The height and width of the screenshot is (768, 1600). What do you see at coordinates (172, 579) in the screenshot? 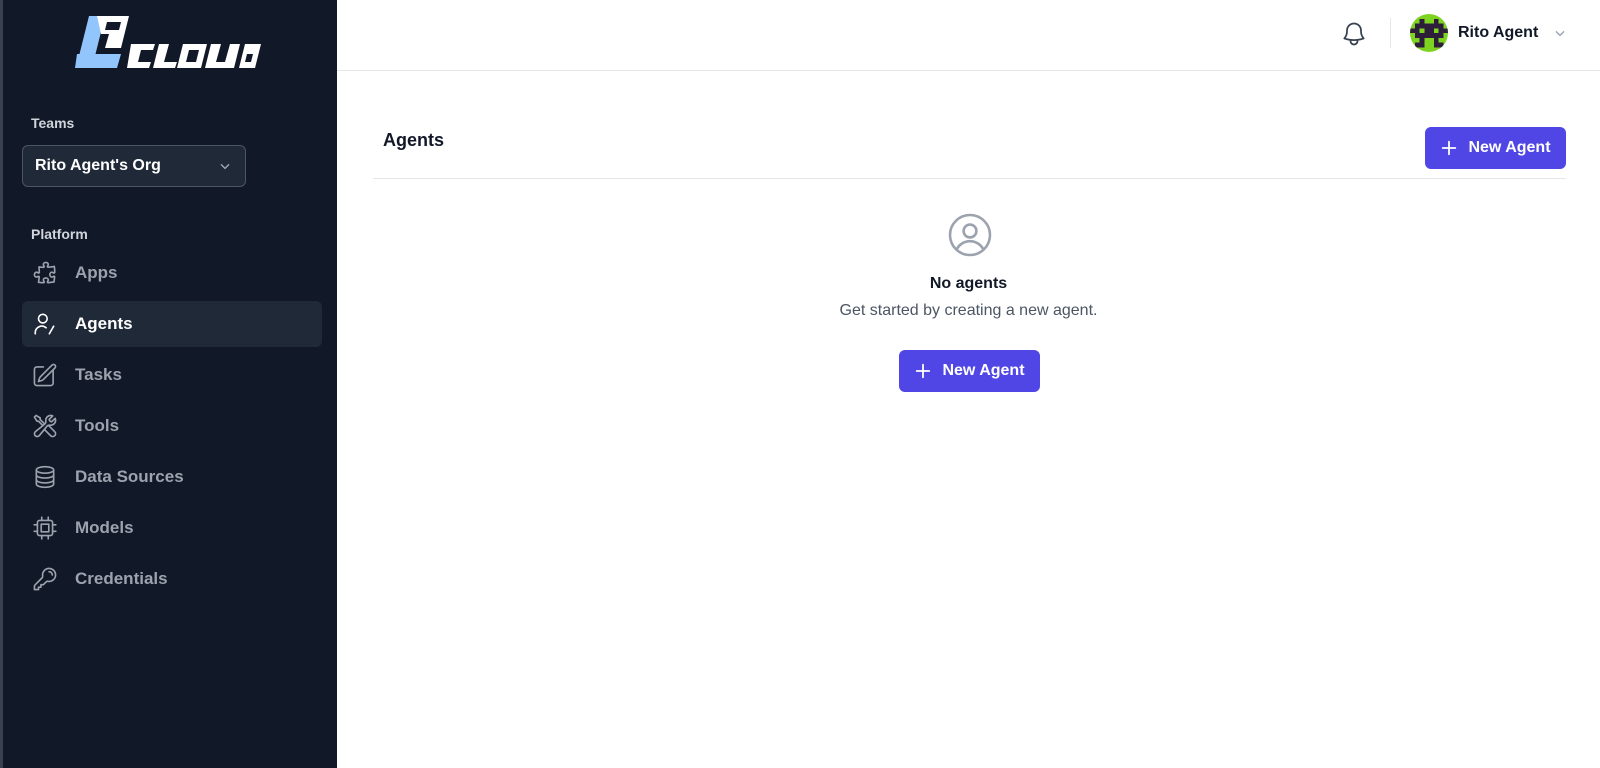
I see `sidebar-item-credentials: Credentials` at bounding box center [172, 579].